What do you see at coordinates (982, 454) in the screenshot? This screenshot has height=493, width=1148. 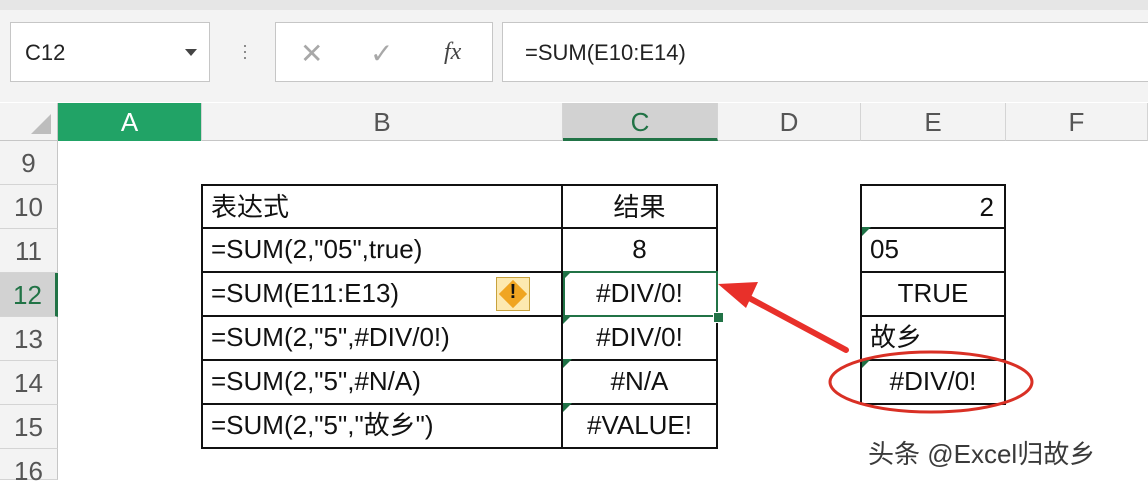 I see `watermark-text: 头条 @Excel归故乡` at bounding box center [982, 454].